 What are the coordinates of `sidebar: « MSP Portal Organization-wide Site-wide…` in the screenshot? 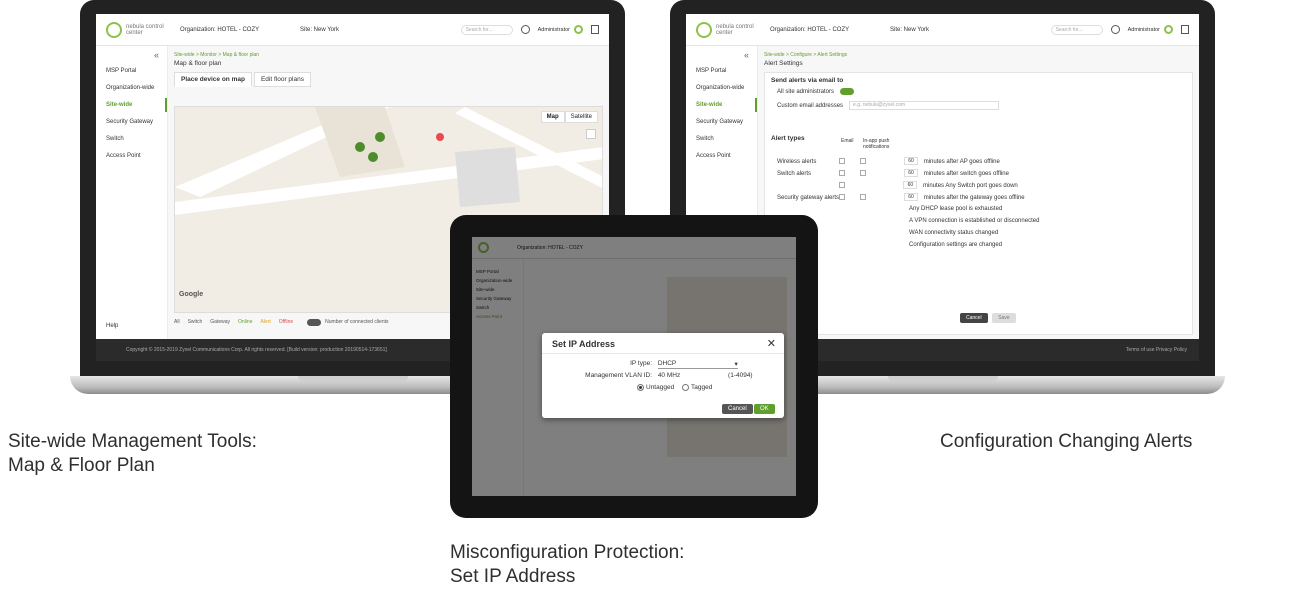 It's located at (132, 192).